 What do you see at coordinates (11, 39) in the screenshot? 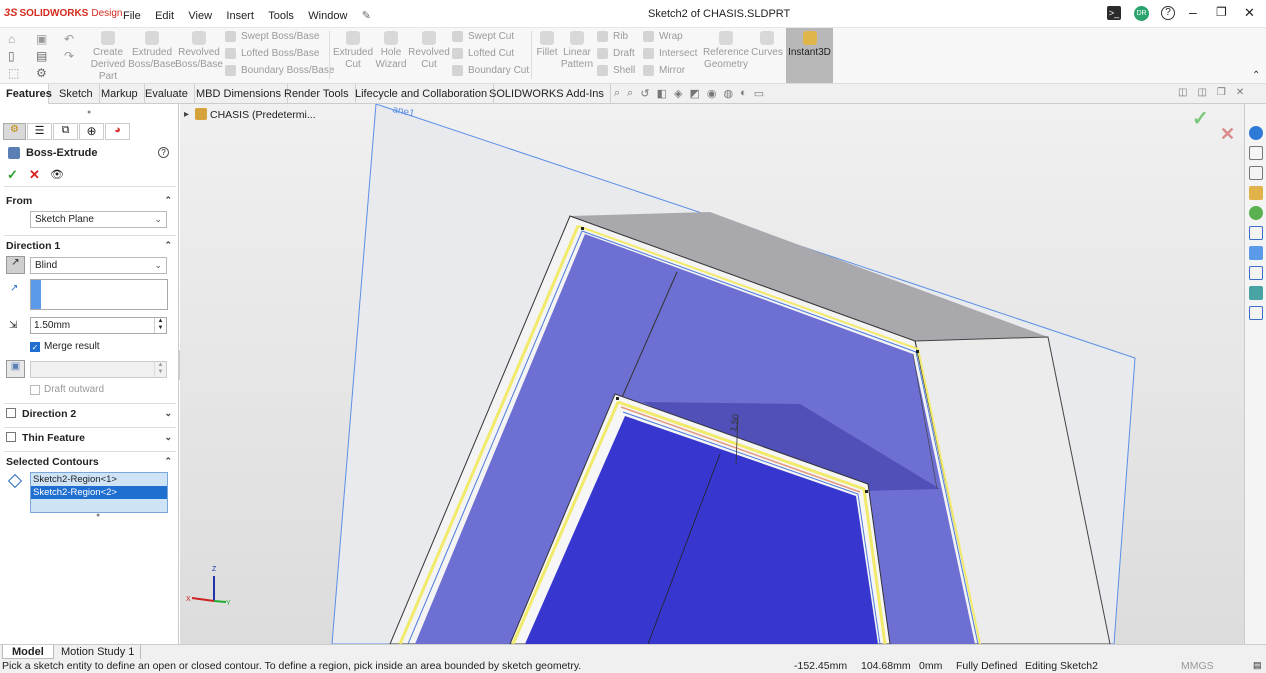
I see `home-icon: ⌂` at bounding box center [11, 39].